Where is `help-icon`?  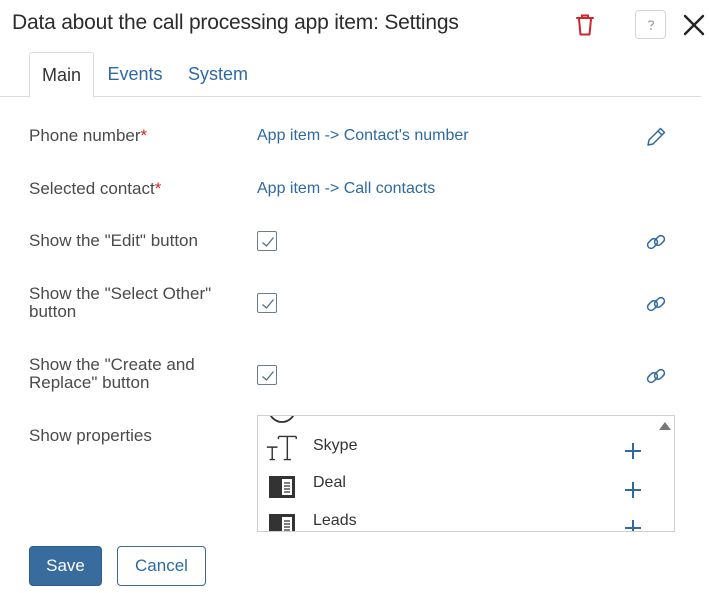
help-icon is located at coordinates (650, 24).